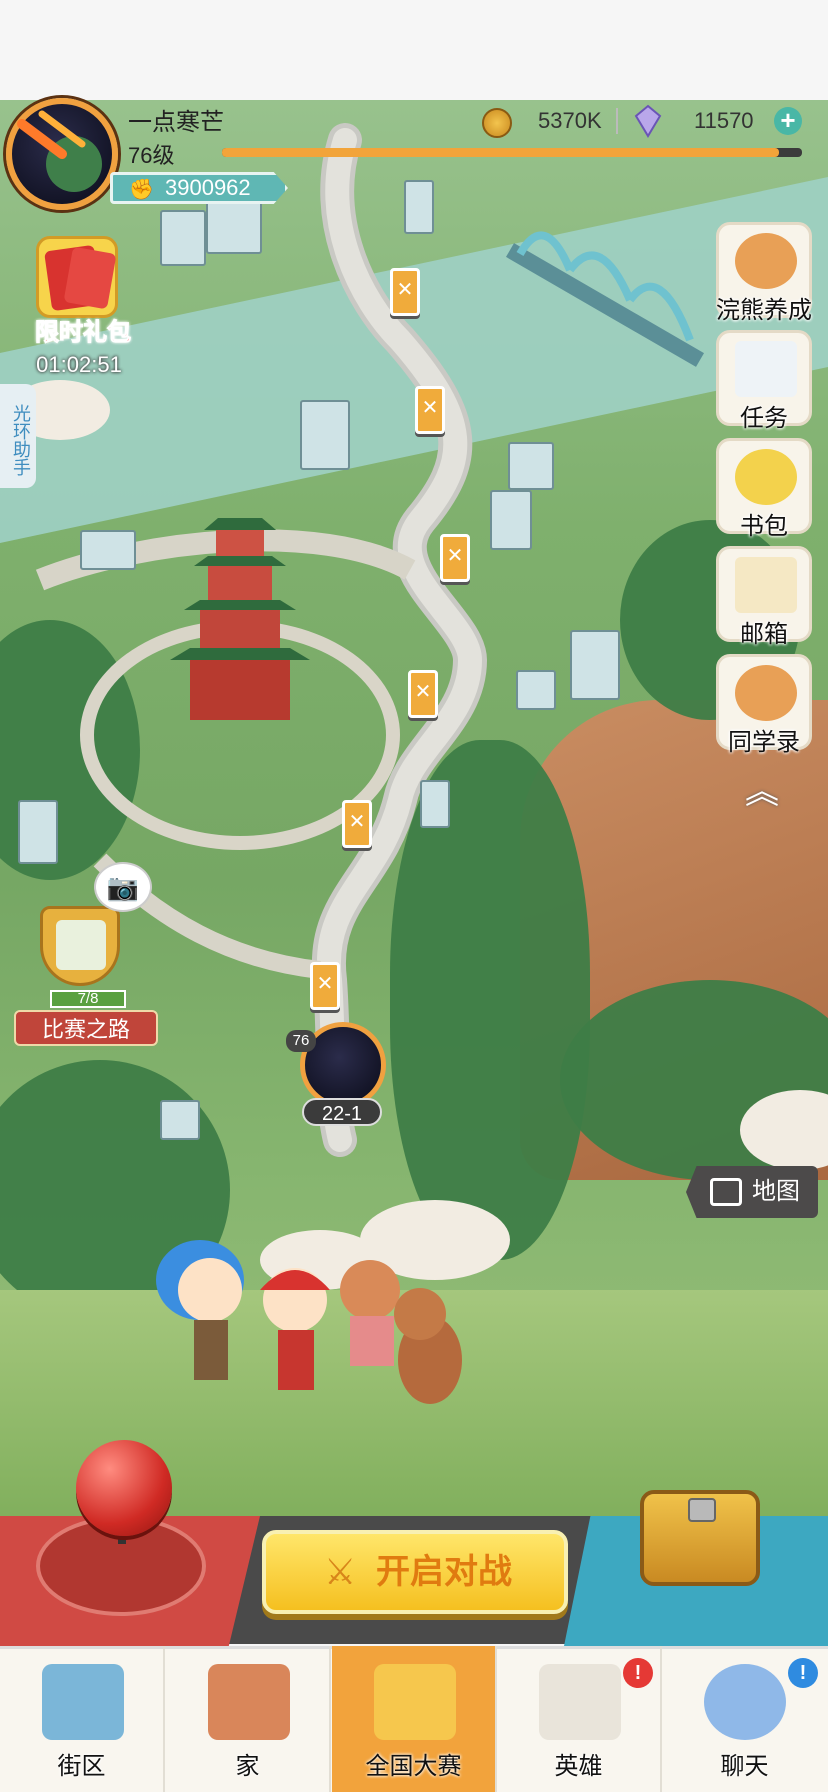 The image size is (828, 1792). I want to click on map-button: 地图, so click(752, 1192).